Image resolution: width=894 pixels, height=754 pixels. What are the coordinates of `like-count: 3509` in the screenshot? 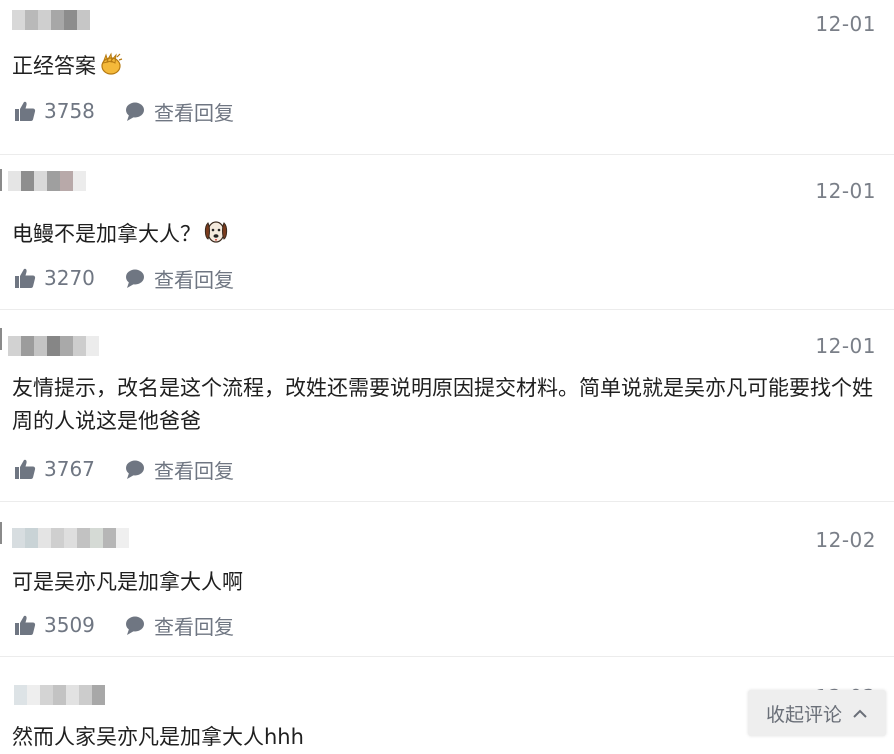 It's located at (76, 625).